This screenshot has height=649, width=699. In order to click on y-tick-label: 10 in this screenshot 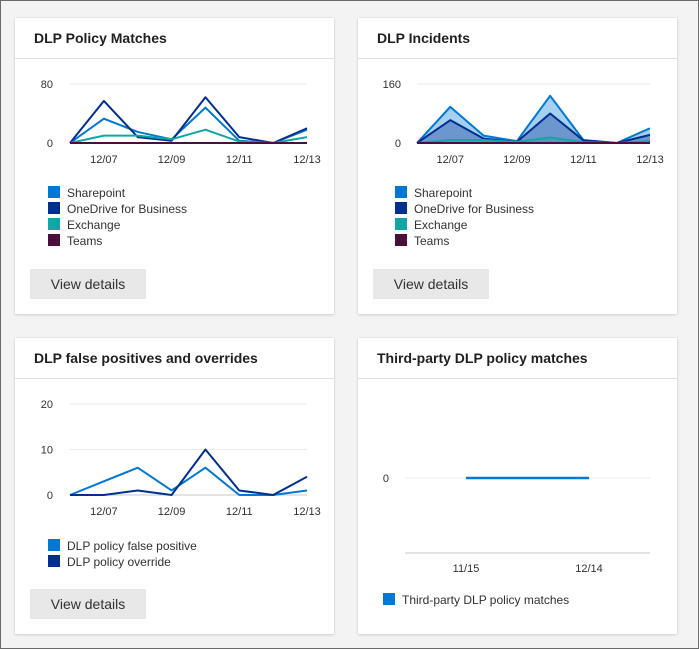, I will do `click(47, 451)`.